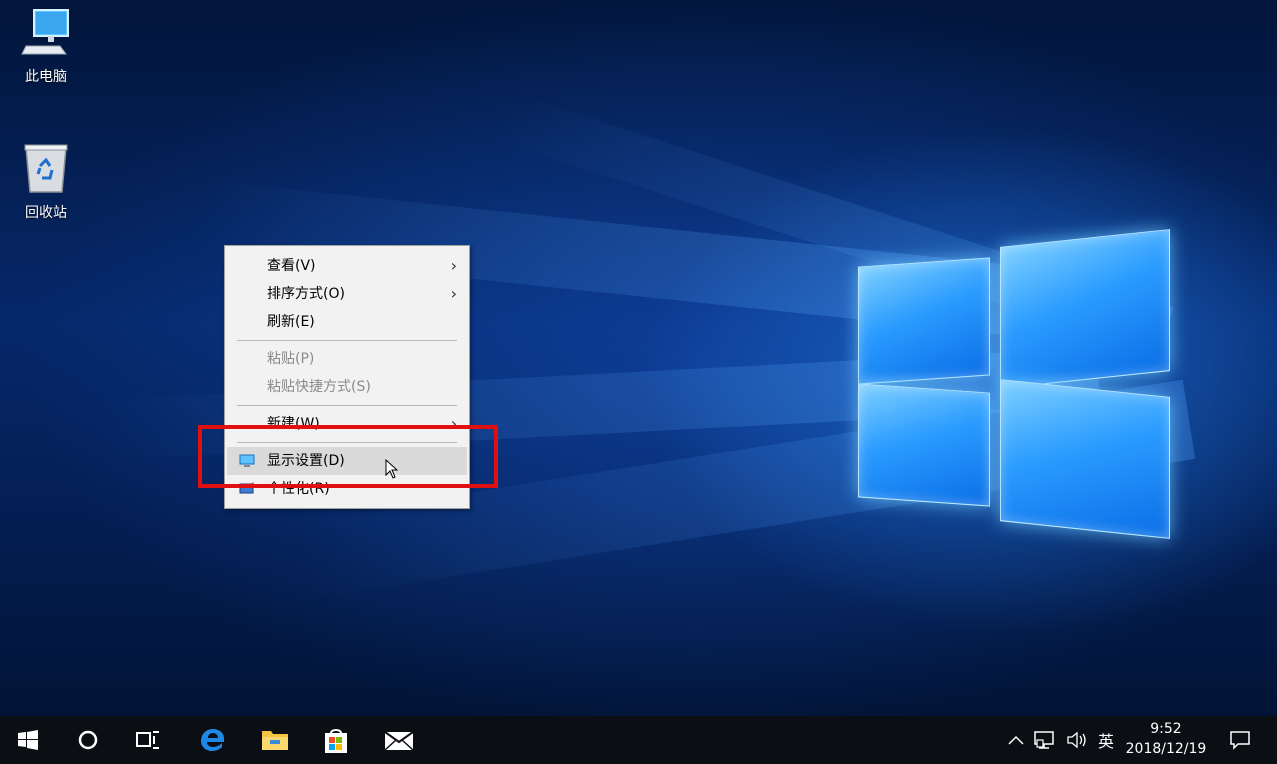  I want to click on store-icon, so click(336, 741).